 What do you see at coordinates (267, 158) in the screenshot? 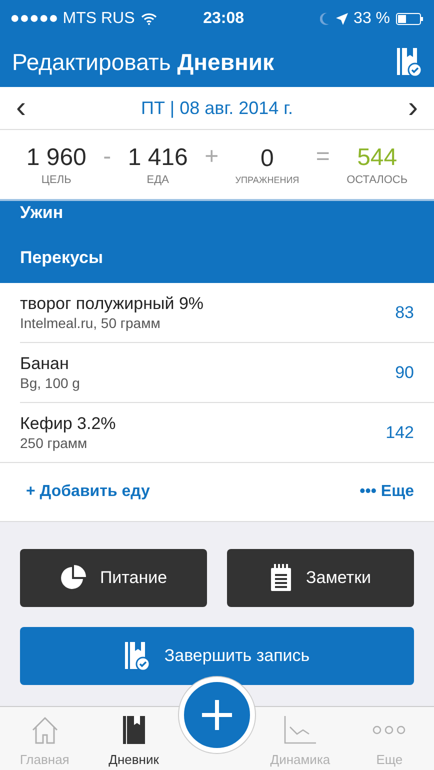
I see `calorie-value: 0` at bounding box center [267, 158].